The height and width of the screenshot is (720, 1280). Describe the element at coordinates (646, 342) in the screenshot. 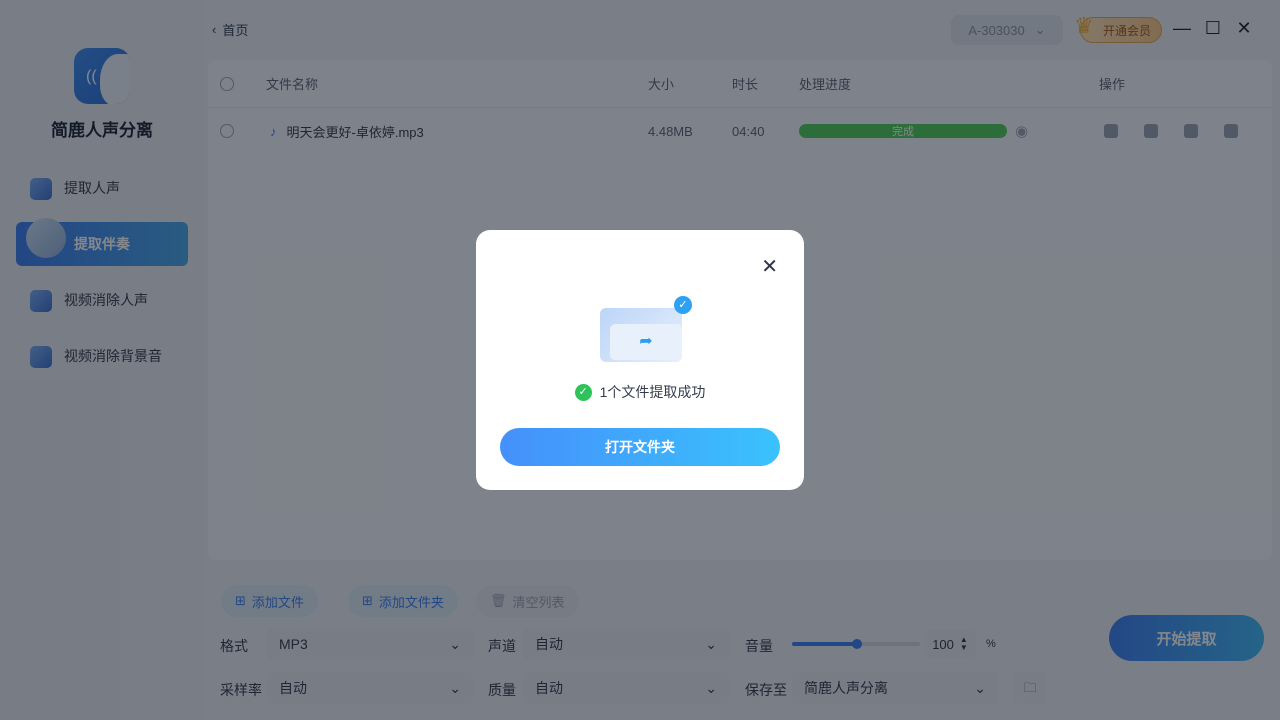

I see `share-arrow-icon: ➦` at that location.